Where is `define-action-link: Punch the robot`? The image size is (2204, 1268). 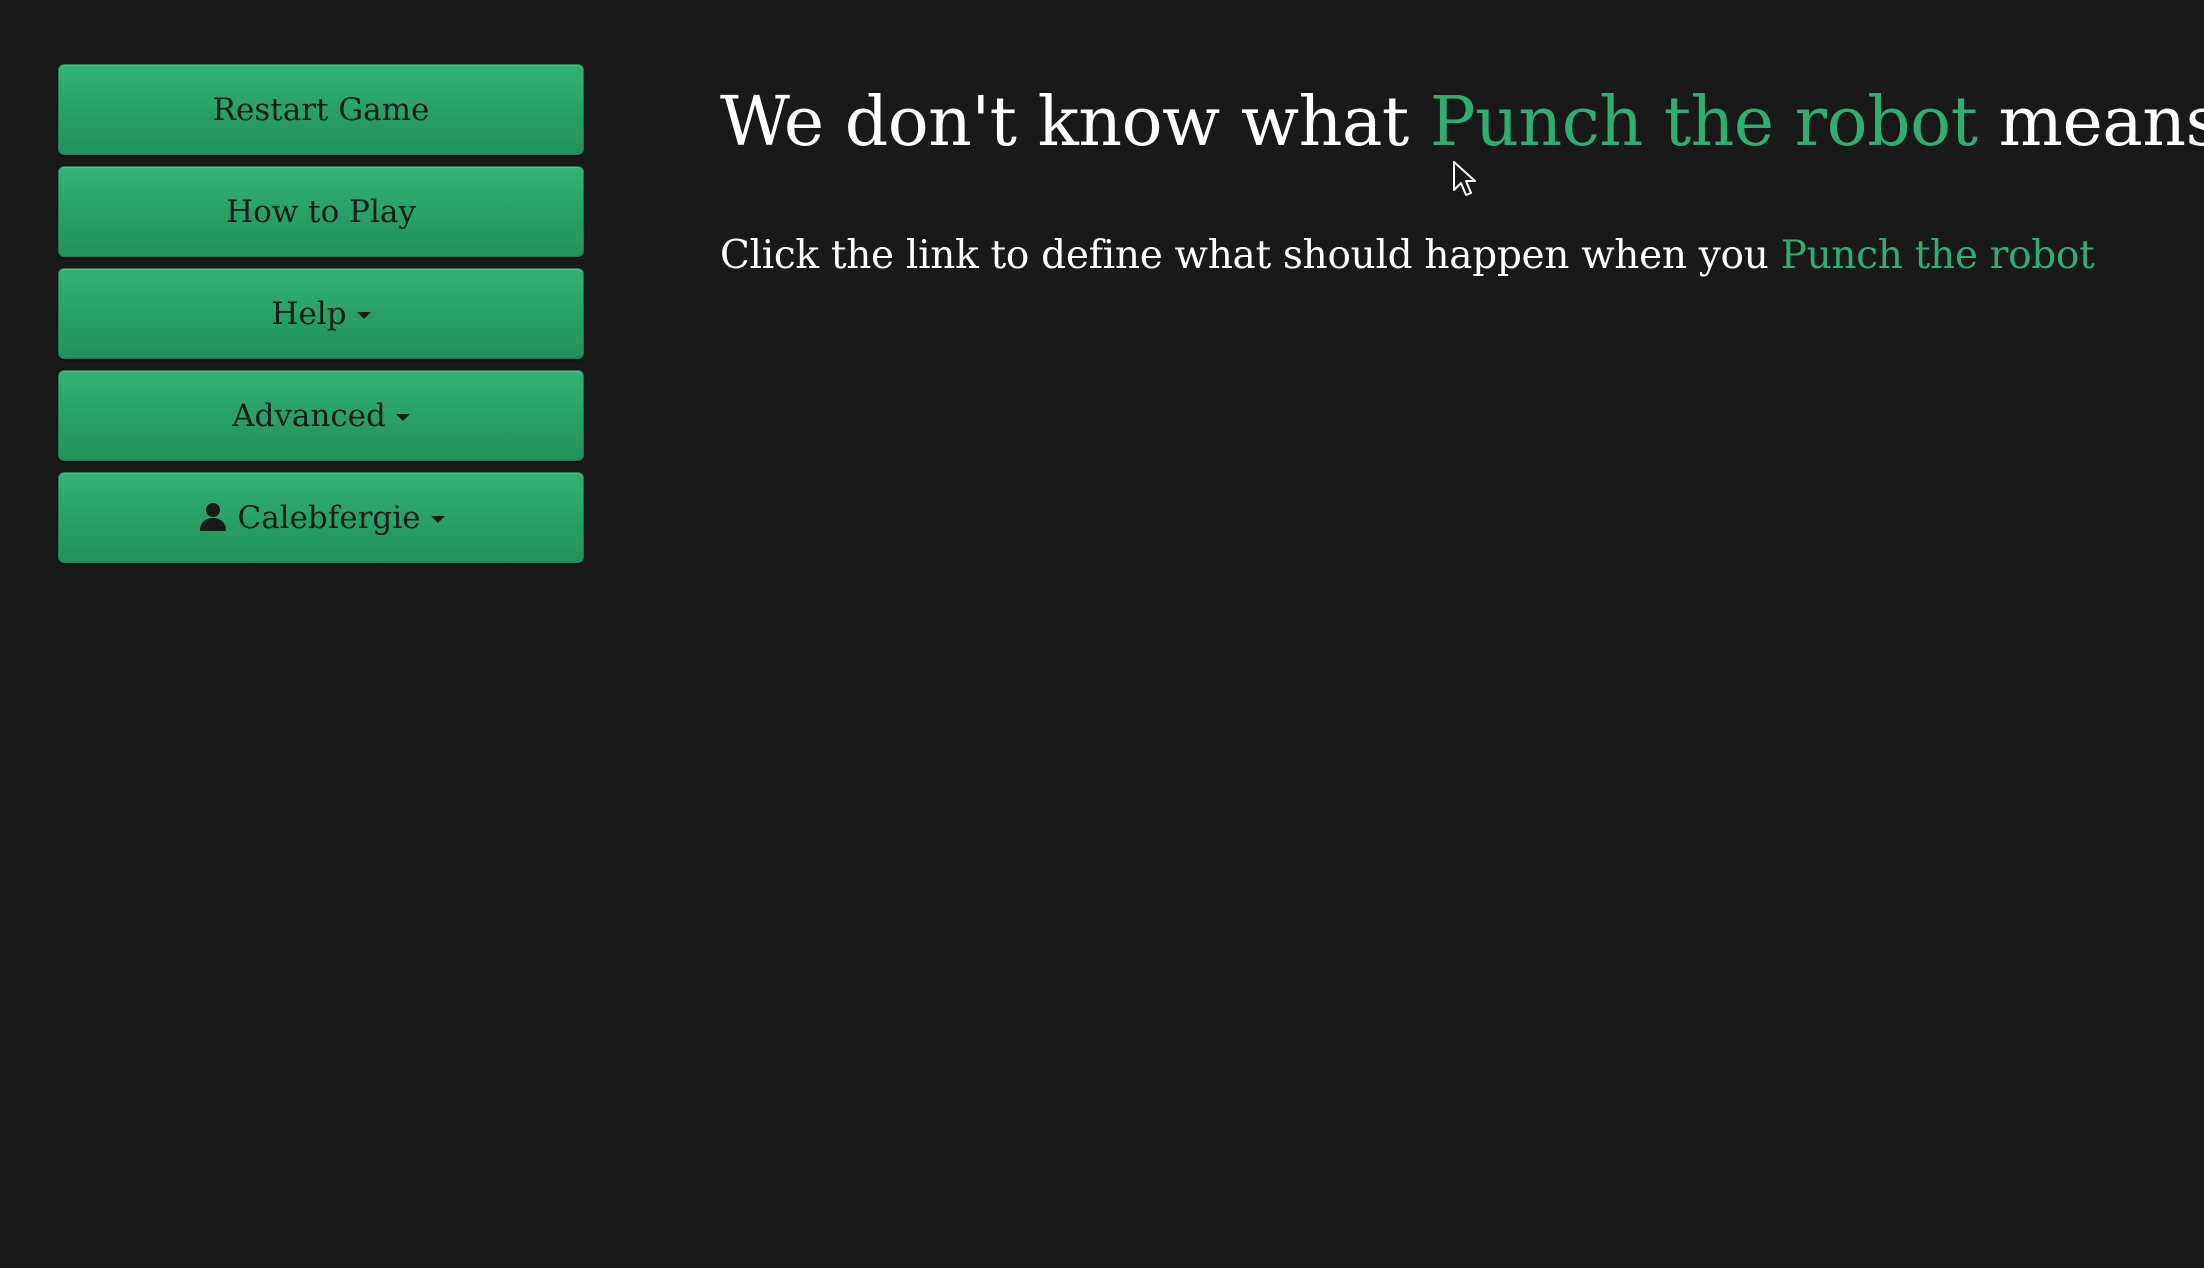 define-action-link: Punch the robot is located at coordinates (1938, 255).